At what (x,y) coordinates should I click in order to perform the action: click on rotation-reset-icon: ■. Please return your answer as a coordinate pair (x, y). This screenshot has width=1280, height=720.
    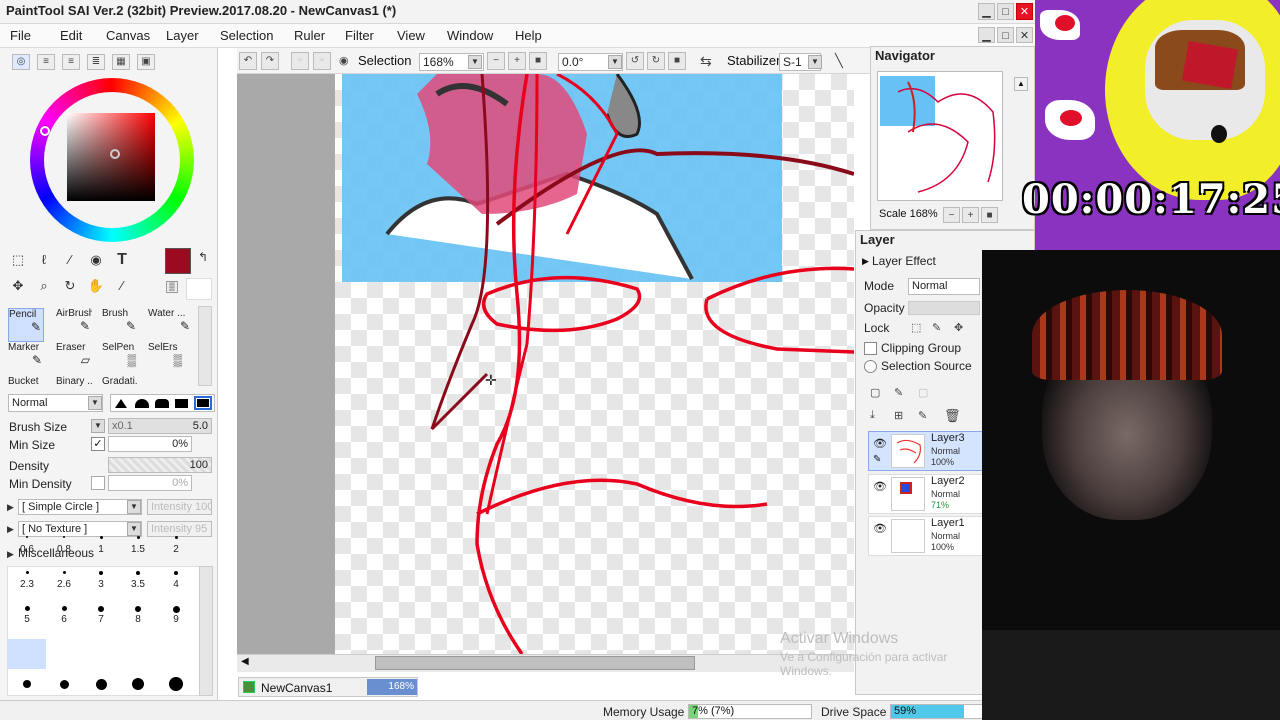
    Looking at the image, I should click on (677, 61).